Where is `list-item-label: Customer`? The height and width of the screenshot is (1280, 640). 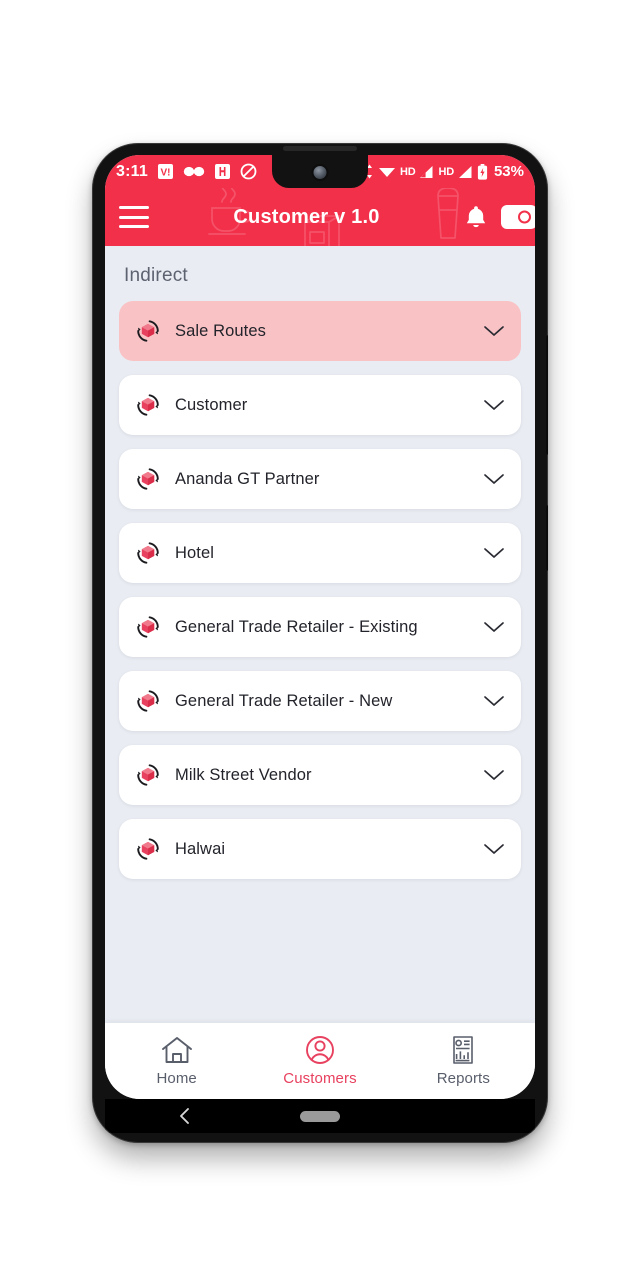 list-item-label: Customer is located at coordinates (211, 404).